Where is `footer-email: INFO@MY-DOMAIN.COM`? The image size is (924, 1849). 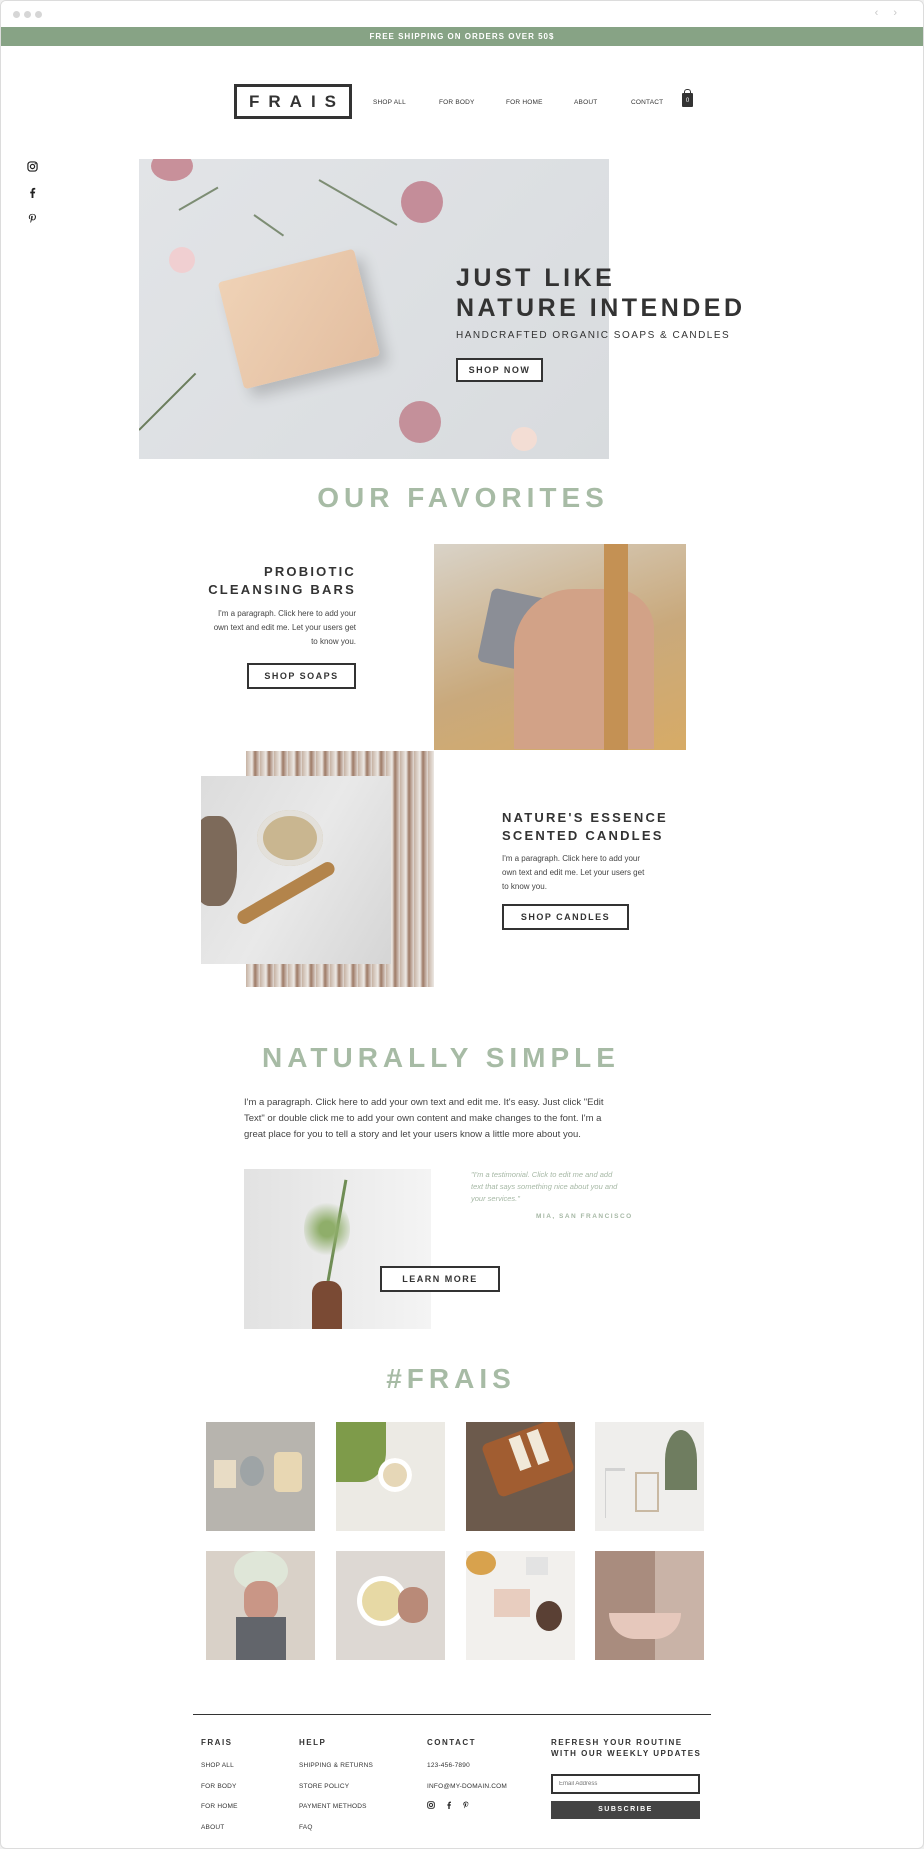 footer-email: INFO@MY-DOMAIN.COM is located at coordinates (467, 1786).